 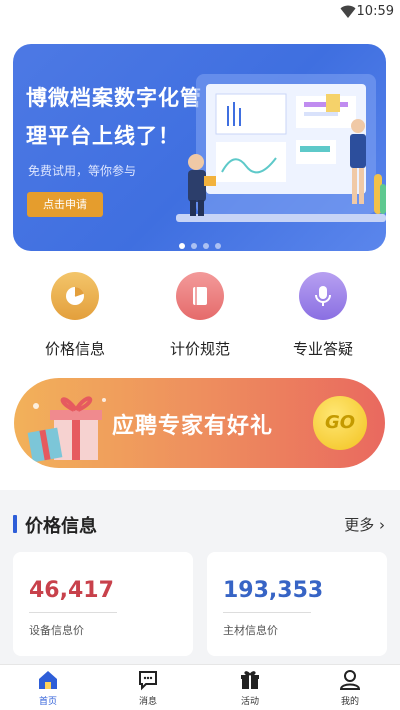 I want to click on message-icon, so click(x=148, y=681).